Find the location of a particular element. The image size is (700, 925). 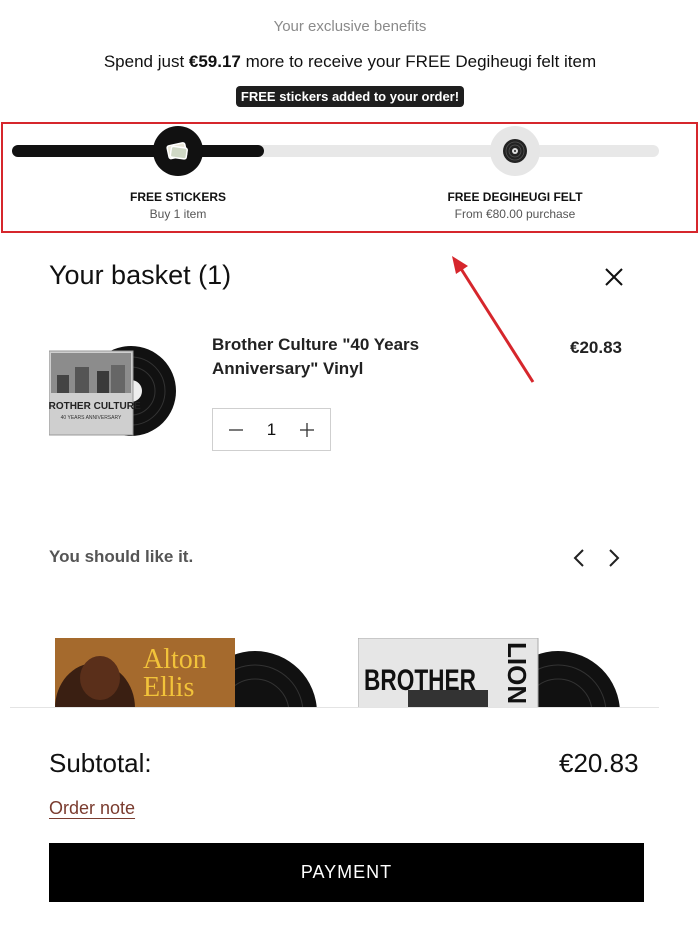

recommendation-card: Alton Ellis is located at coordinates (190, 673).